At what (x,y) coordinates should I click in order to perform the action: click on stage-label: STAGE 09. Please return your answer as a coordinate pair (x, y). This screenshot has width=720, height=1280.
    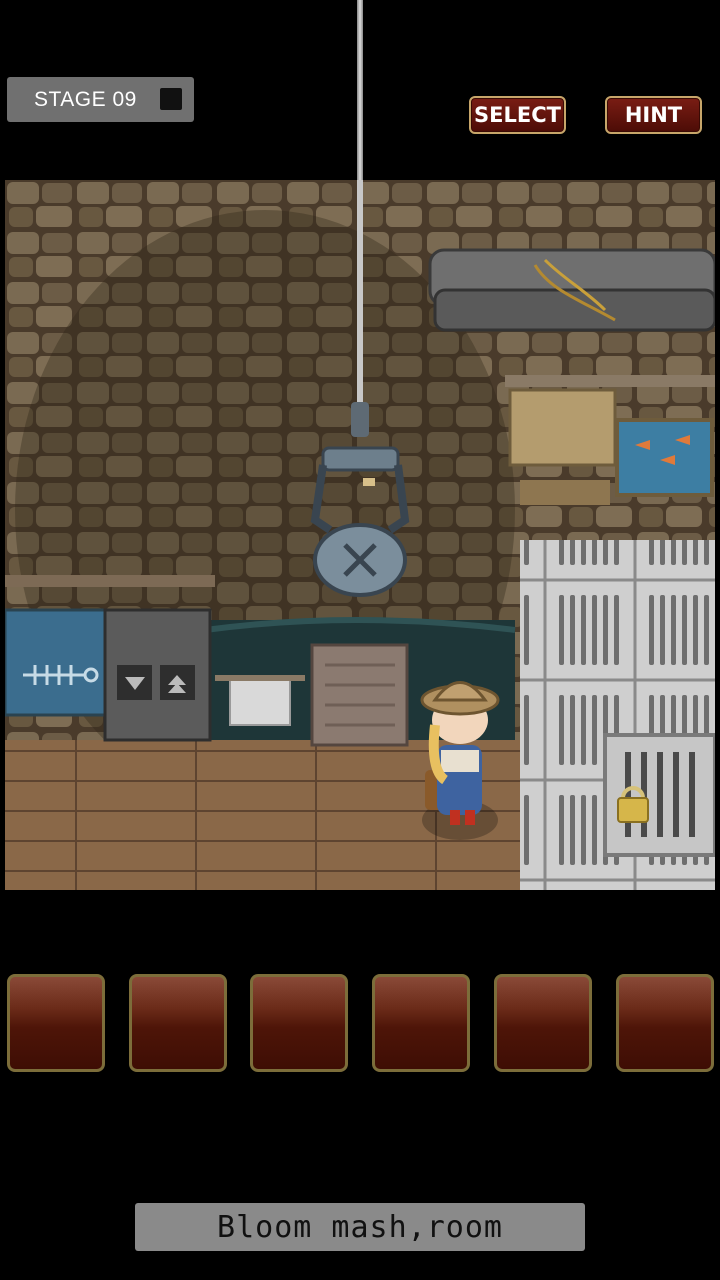
    Looking at the image, I should click on (85, 99).